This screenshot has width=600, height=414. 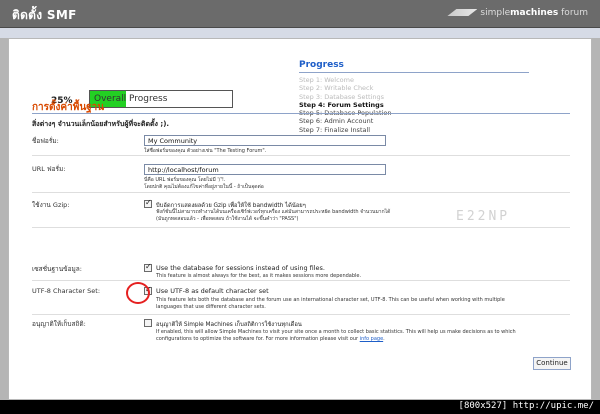 What do you see at coordinates (44, 15) in the screenshot?
I see `page-title: ติดตั้ง SMF` at bounding box center [44, 15].